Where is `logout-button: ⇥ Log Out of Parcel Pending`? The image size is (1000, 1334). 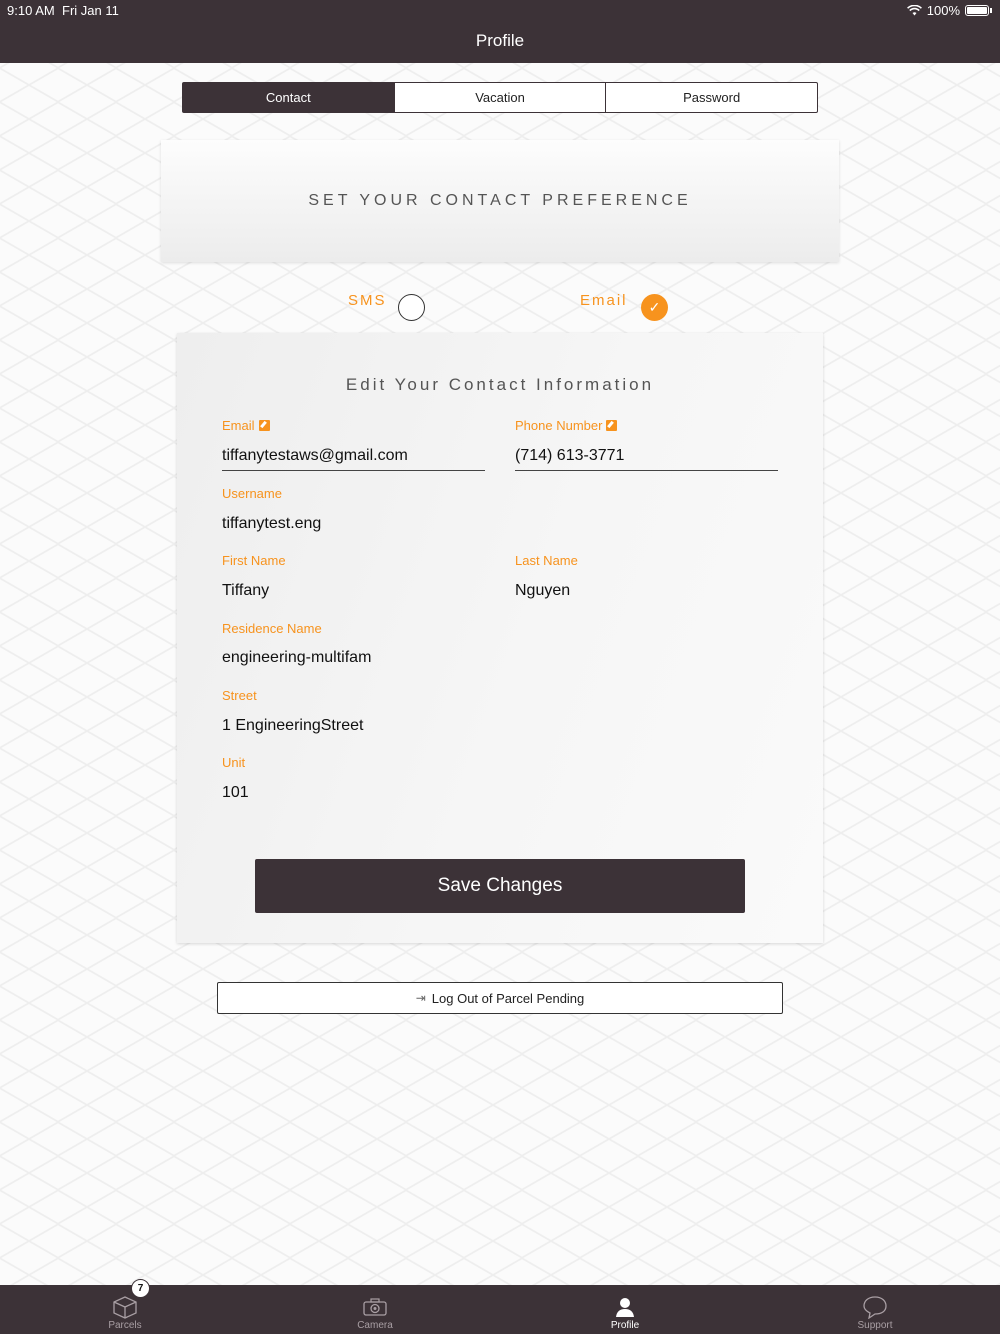
logout-button: ⇥ Log Out of Parcel Pending is located at coordinates (500, 998).